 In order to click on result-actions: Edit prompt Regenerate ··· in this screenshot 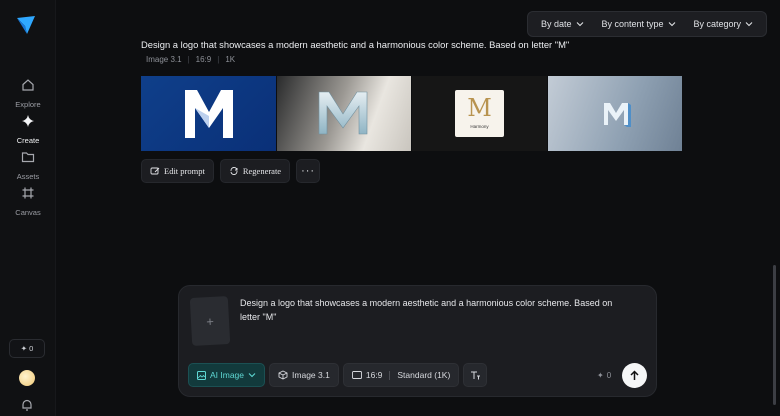, I will do `click(231, 171)`.